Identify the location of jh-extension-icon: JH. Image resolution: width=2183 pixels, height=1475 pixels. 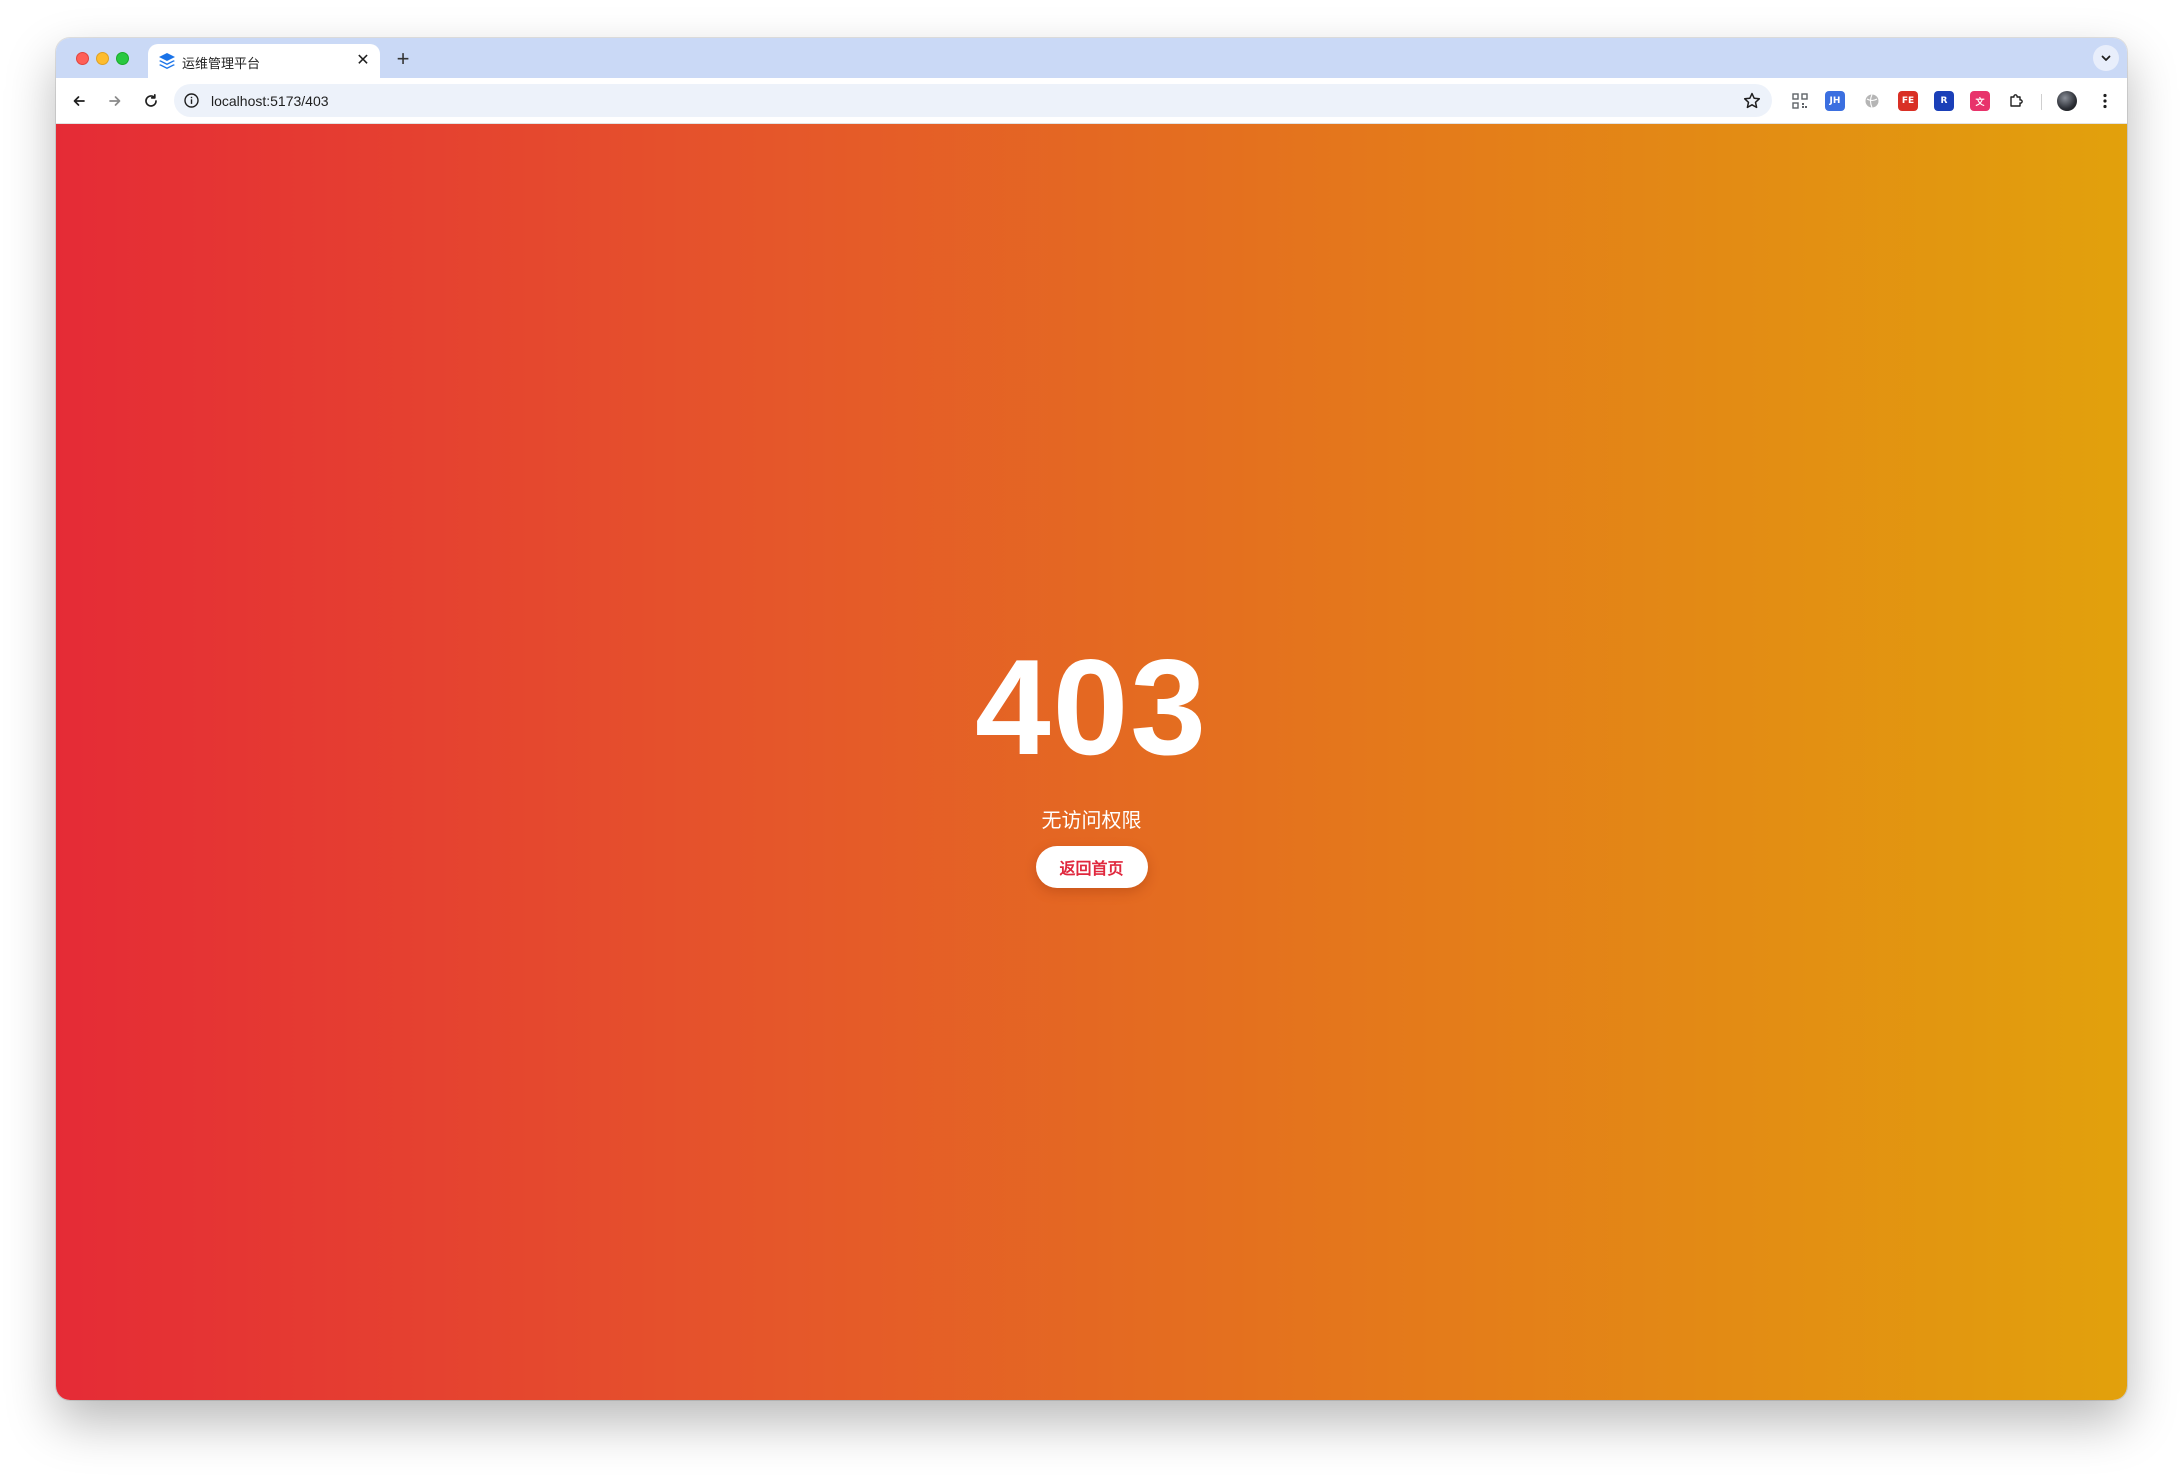
(1835, 101).